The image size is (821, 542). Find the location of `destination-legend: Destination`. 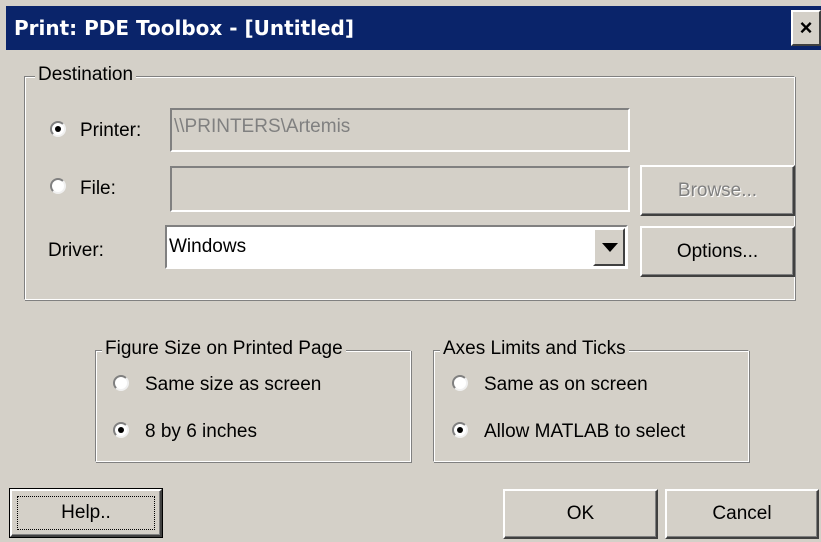

destination-legend: Destination is located at coordinates (86, 75).